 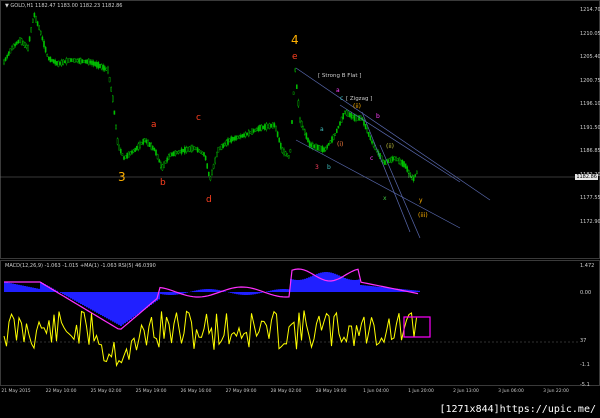 I want to click on price-axis-label: 1210.05, so click(x=590, y=33).